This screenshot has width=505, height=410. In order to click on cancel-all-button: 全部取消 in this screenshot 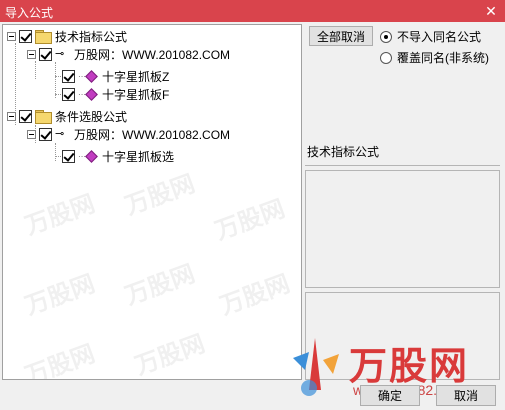, I will do `click(341, 36)`.